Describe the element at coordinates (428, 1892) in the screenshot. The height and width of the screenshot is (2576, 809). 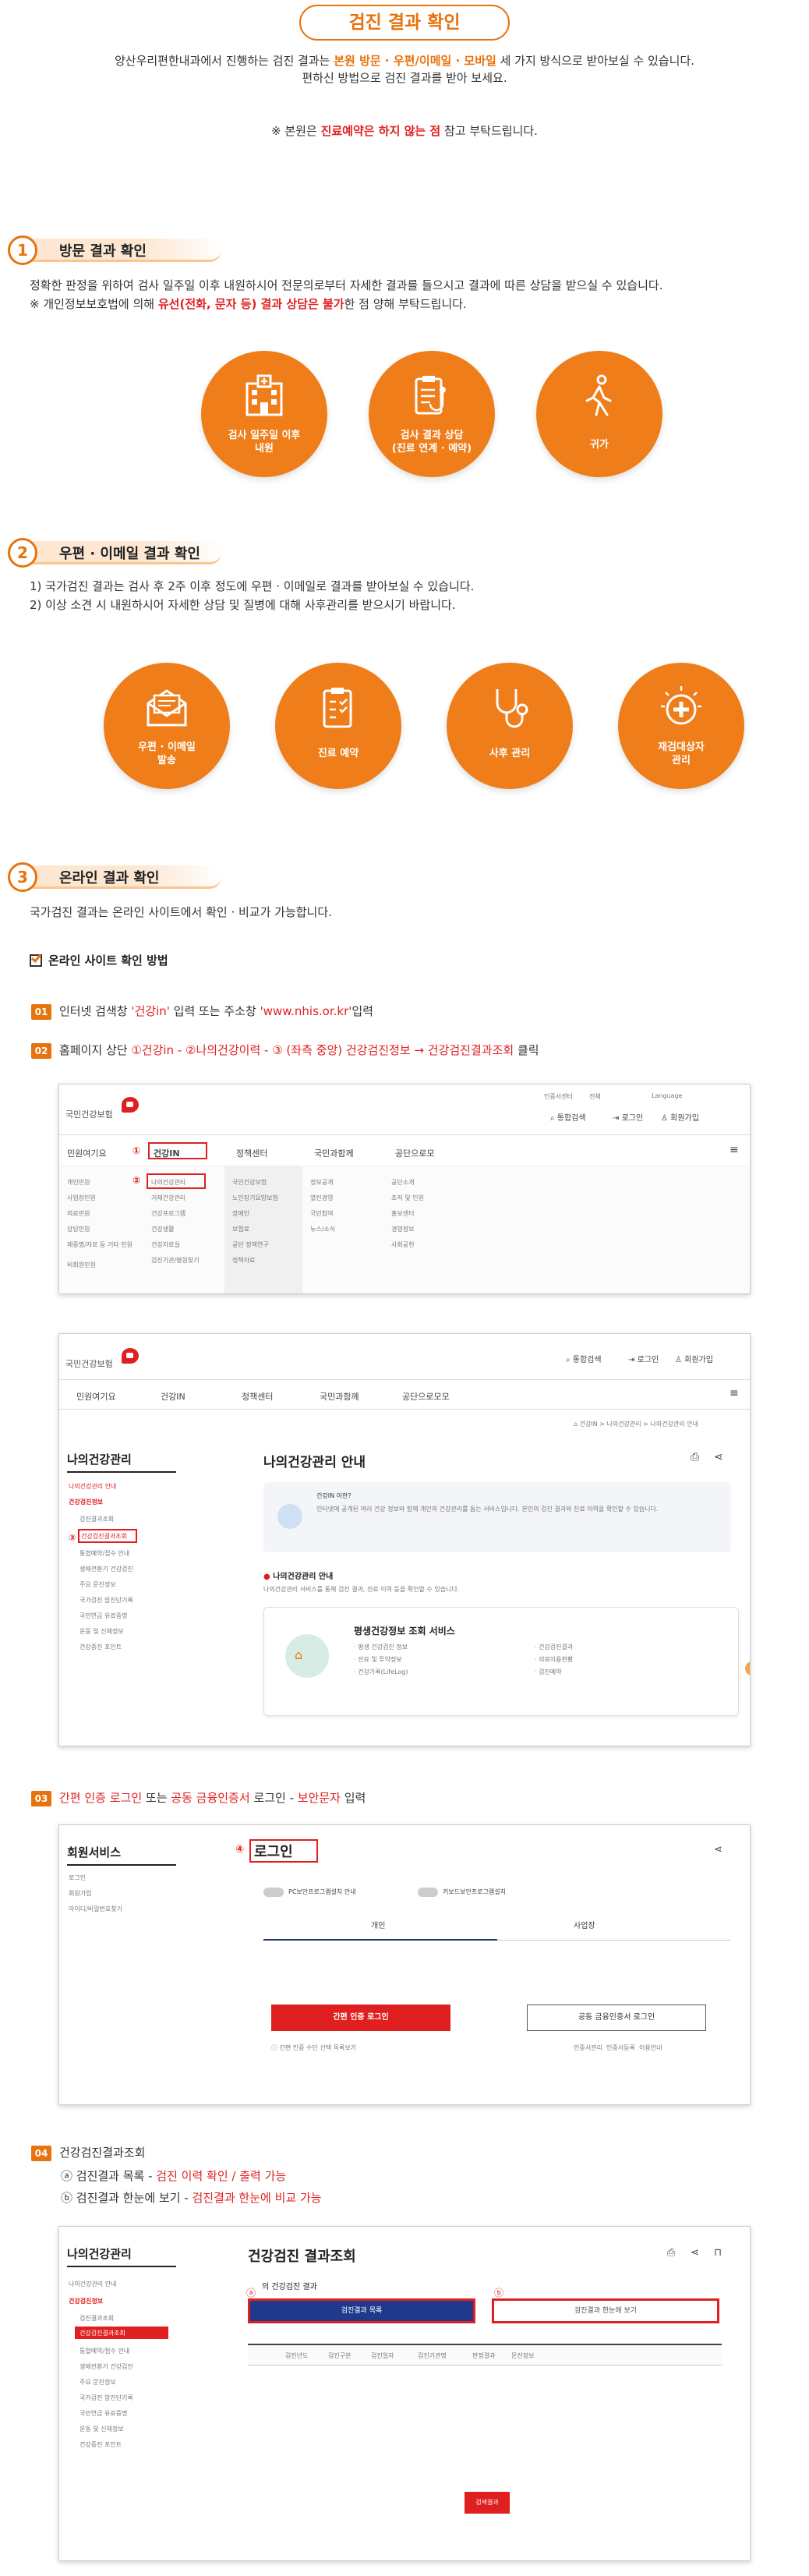
I see `toggle-keyboard-security` at that location.